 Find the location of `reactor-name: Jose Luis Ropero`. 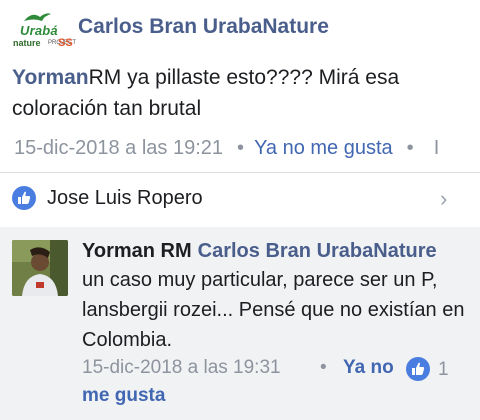

reactor-name: Jose Luis Ropero is located at coordinates (125, 198).